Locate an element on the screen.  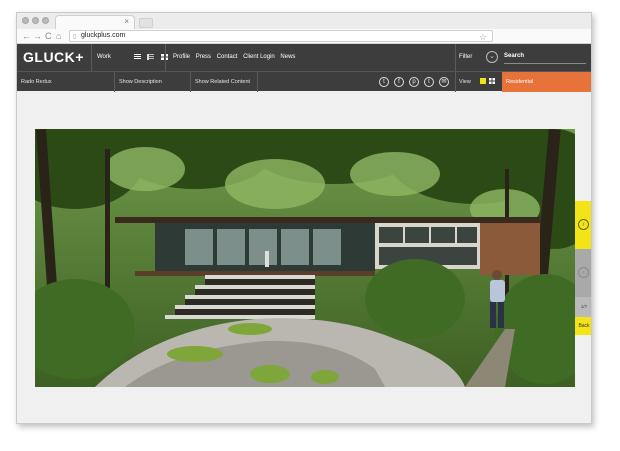
detail-view-icon is located at coordinates (151, 57).